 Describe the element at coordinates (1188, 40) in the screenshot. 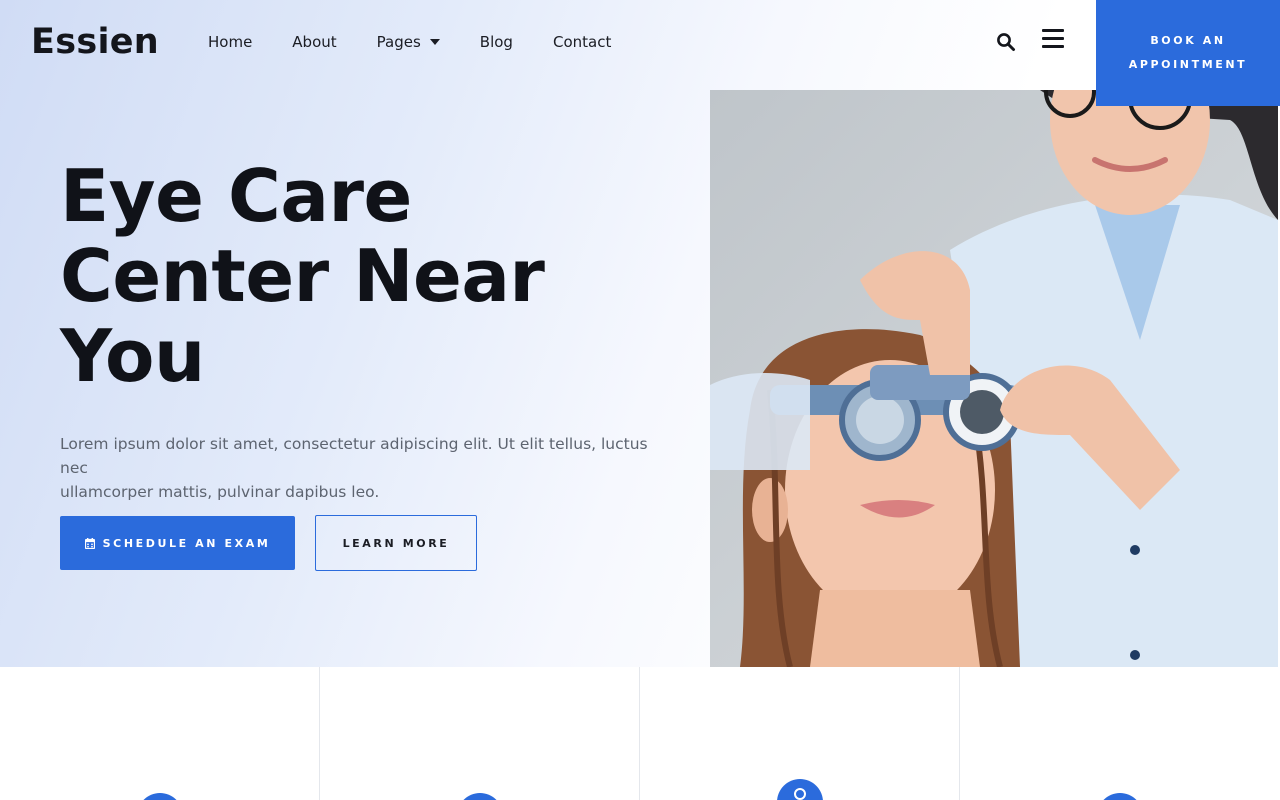

I see `book-button-line-1: BOOK AN` at that location.